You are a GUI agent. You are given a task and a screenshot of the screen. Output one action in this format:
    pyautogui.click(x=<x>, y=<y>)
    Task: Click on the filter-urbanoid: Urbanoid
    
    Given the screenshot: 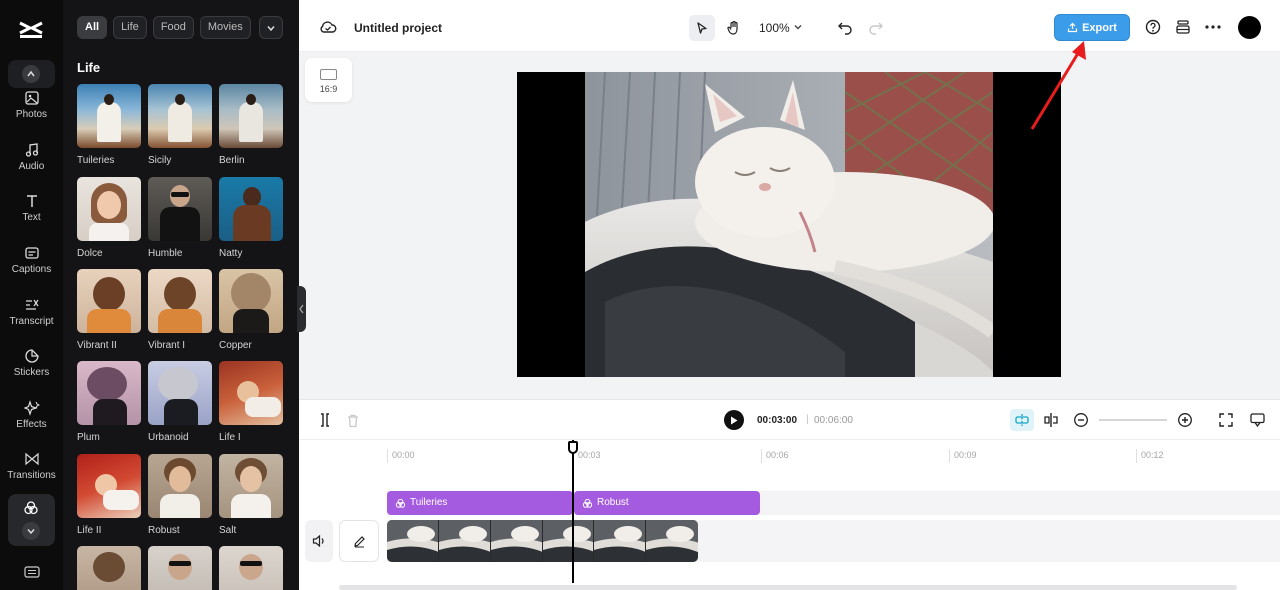 What is the action you would take?
    pyautogui.click(x=180, y=402)
    